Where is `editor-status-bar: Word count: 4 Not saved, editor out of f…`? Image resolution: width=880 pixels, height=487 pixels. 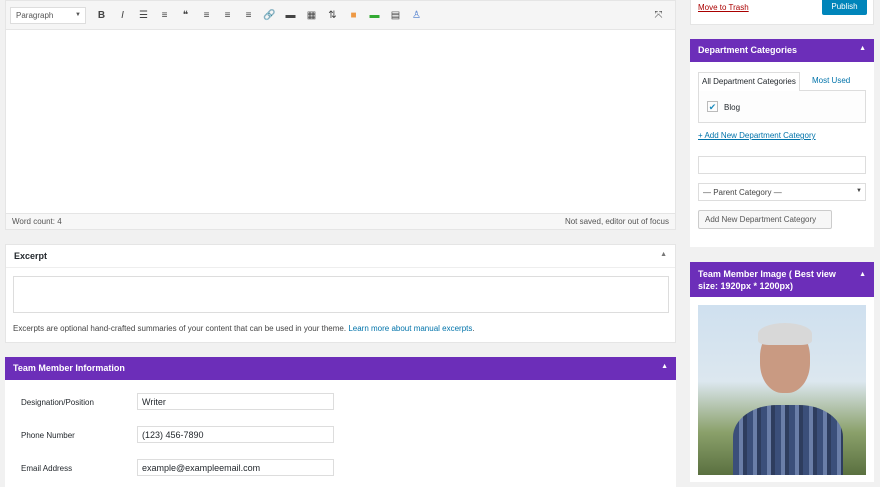
editor-status-bar: Word count: 4 Not saved, editor out of f… is located at coordinates (340, 221).